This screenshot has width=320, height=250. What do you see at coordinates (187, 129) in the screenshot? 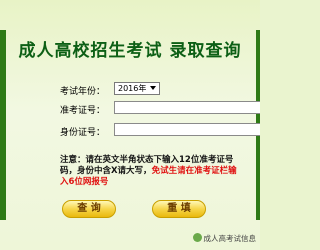
I see `id-number-input` at bounding box center [187, 129].